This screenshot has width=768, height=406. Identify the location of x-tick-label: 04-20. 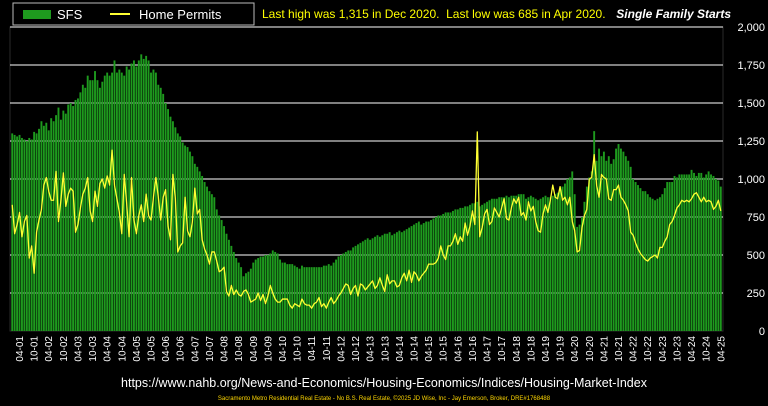
(575, 349).